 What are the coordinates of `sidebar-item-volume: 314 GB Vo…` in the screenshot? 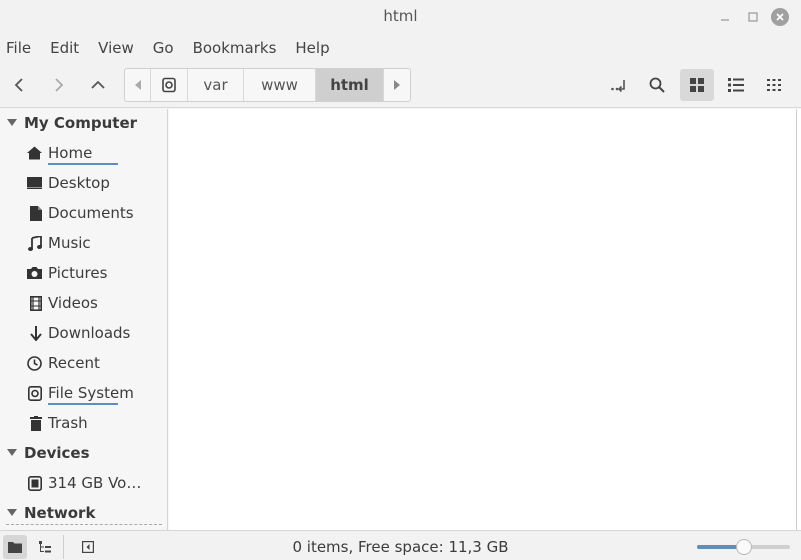 It's located at (83, 483).